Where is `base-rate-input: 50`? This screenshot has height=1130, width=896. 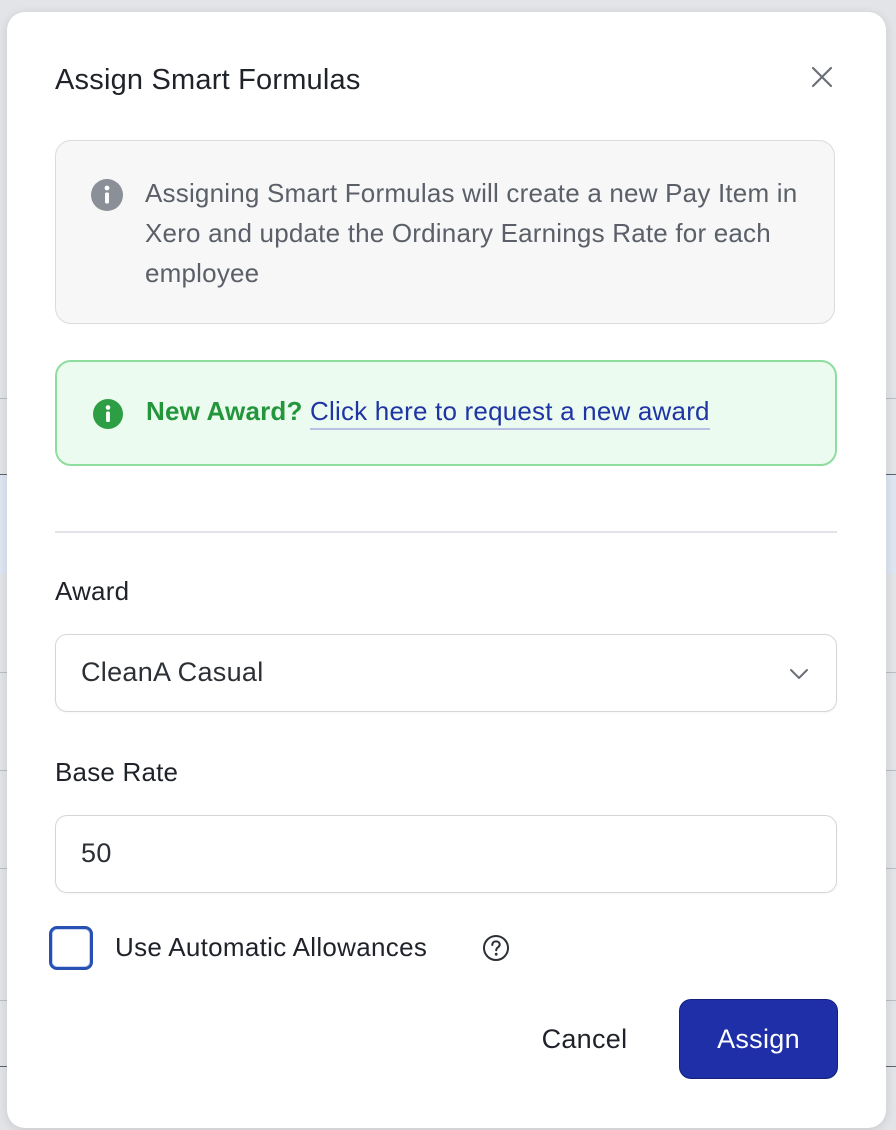
base-rate-input: 50 is located at coordinates (446, 854).